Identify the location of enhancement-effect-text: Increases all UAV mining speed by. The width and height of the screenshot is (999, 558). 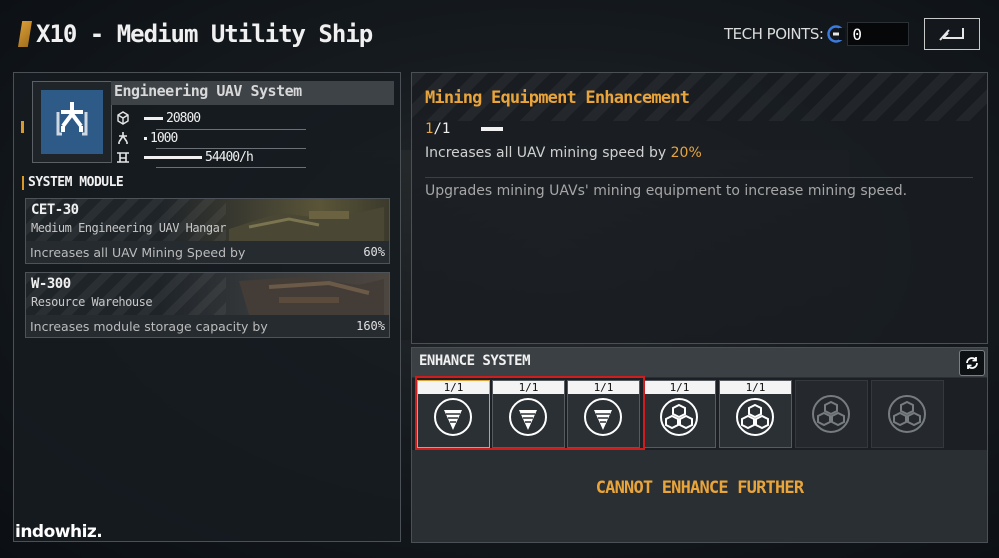
(548, 153).